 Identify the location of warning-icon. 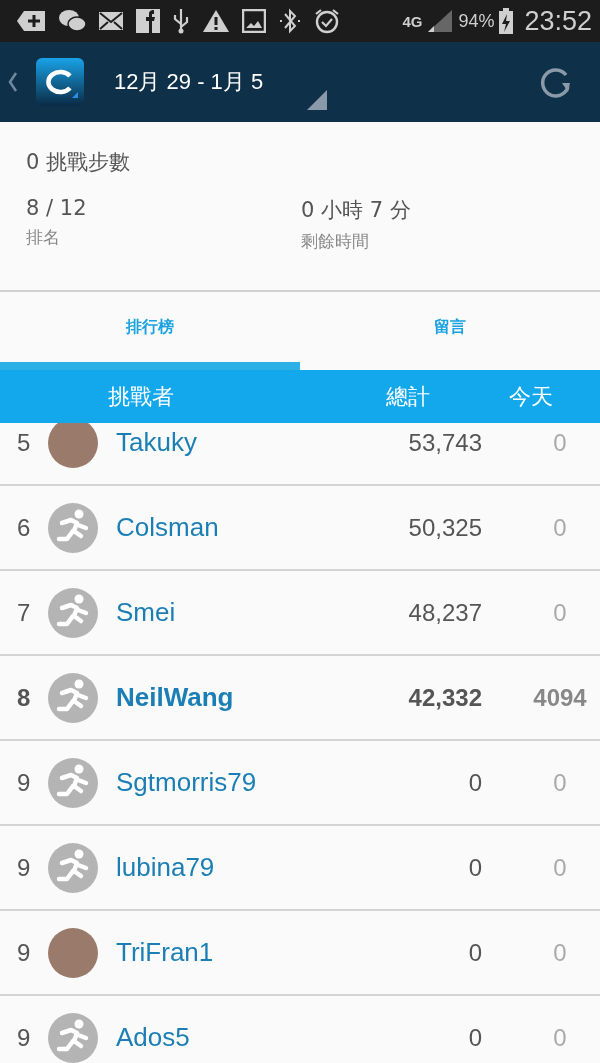
(216, 21).